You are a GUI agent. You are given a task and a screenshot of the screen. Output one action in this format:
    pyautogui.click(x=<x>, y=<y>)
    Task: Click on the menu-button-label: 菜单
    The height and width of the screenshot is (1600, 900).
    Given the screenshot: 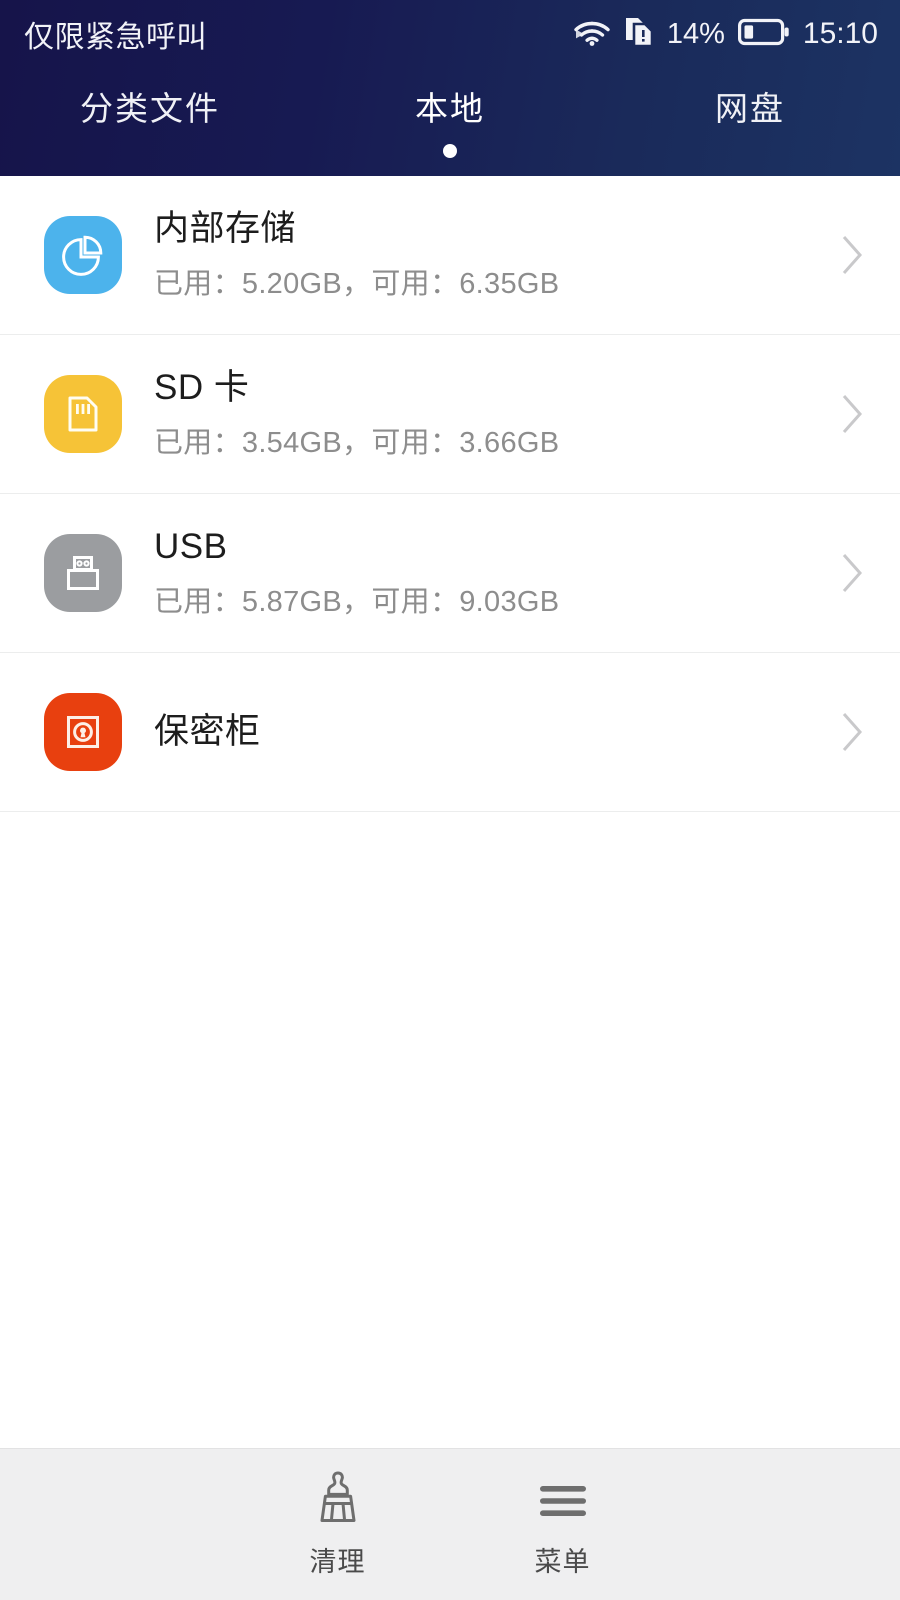 What is the action you would take?
    pyautogui.click(x=562, y=1562)
    